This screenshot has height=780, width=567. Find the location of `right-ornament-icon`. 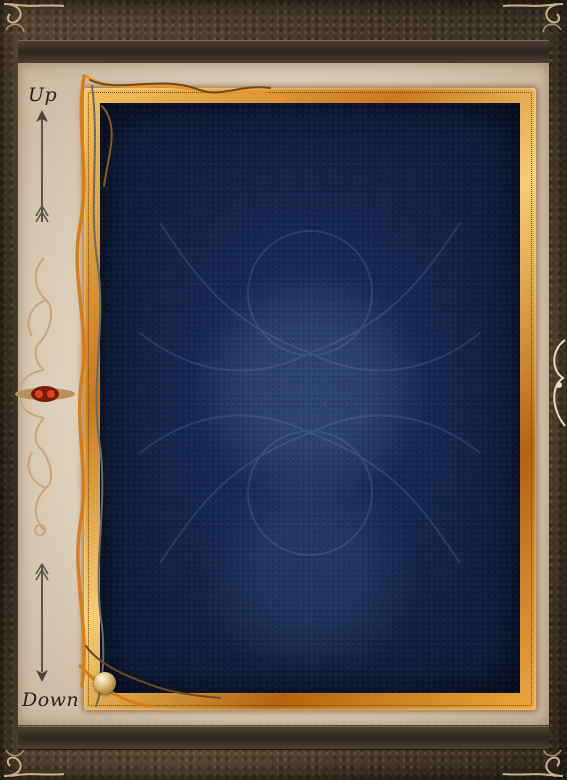

right-ornament-icon is located at coordinates (556, 385).